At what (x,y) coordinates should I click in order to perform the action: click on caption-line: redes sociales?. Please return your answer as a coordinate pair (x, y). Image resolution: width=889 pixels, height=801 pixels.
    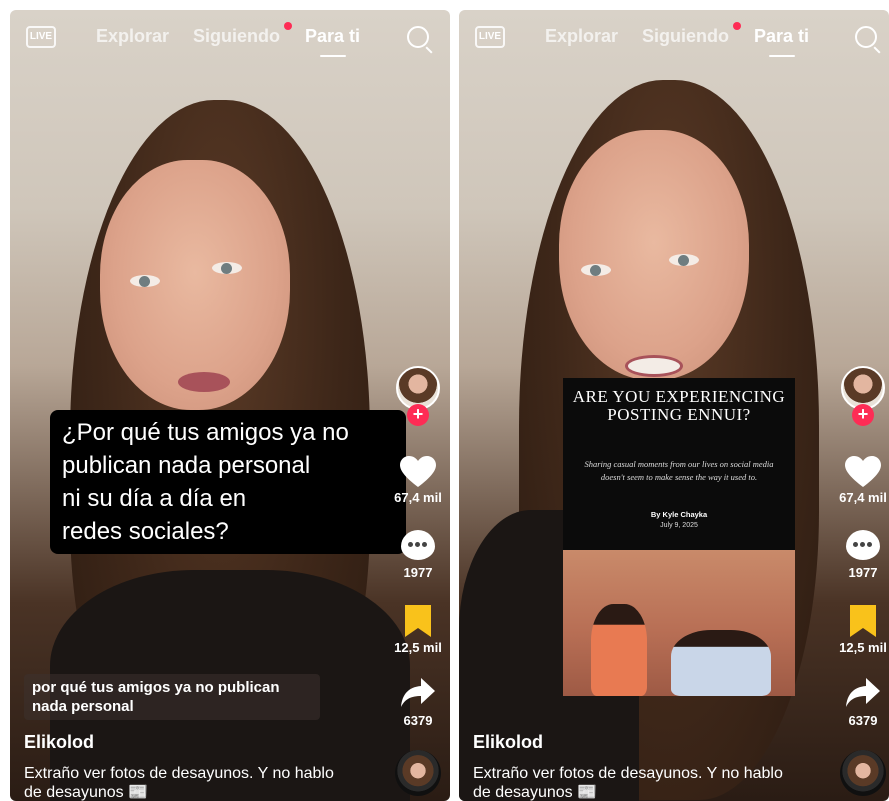
    Looking at the image, I should click on (145, 531).